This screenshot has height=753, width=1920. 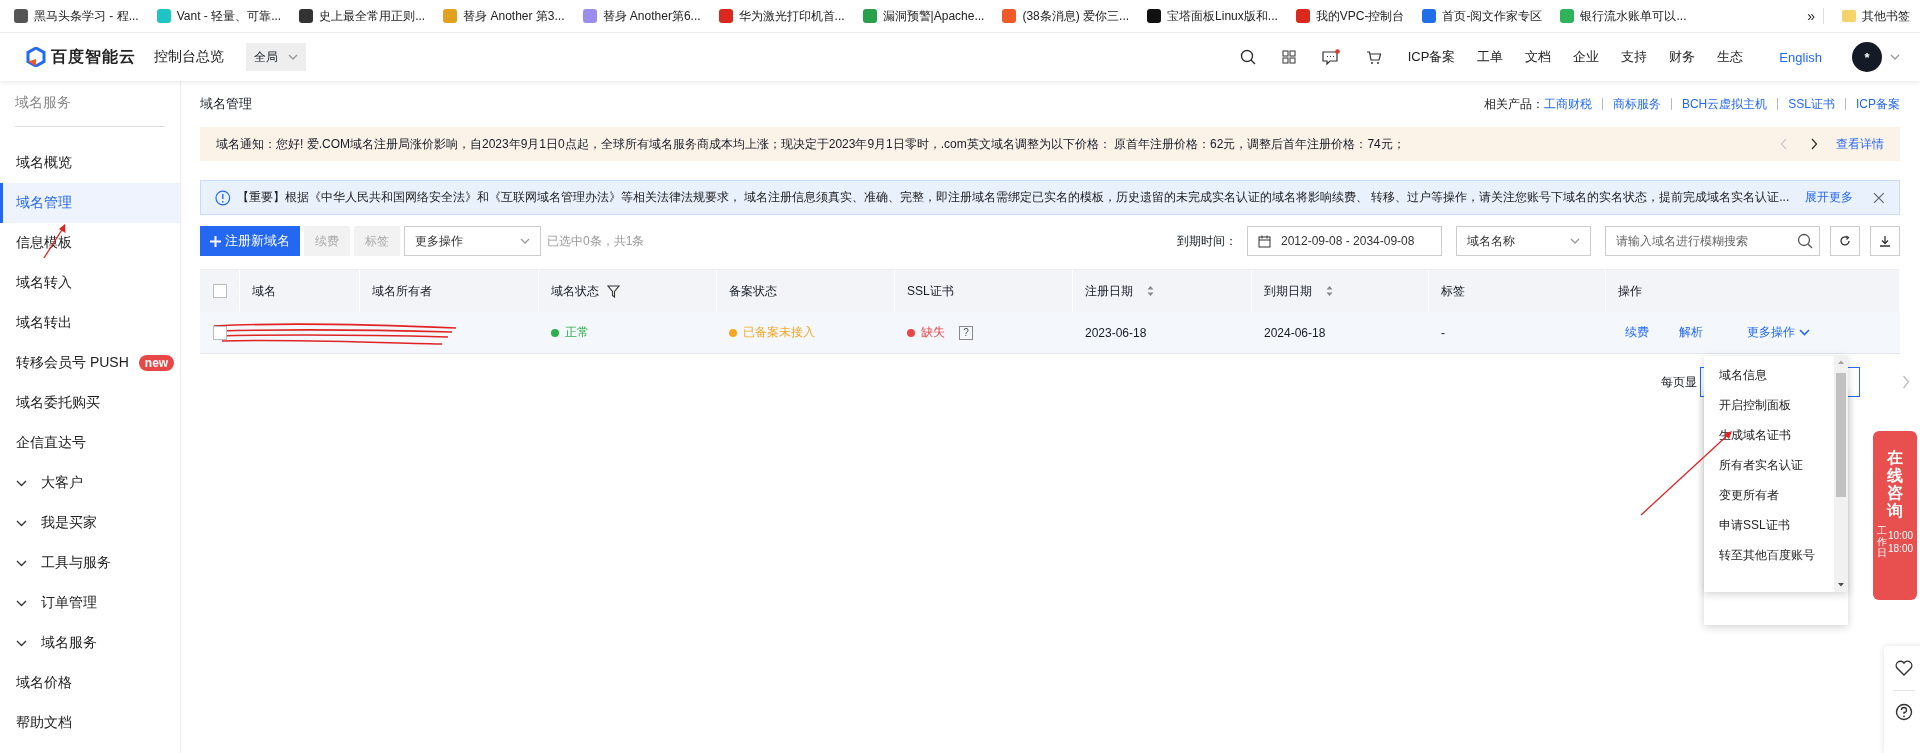 I want to click on details-link: 查看详情, so click(x=1860, y=144).